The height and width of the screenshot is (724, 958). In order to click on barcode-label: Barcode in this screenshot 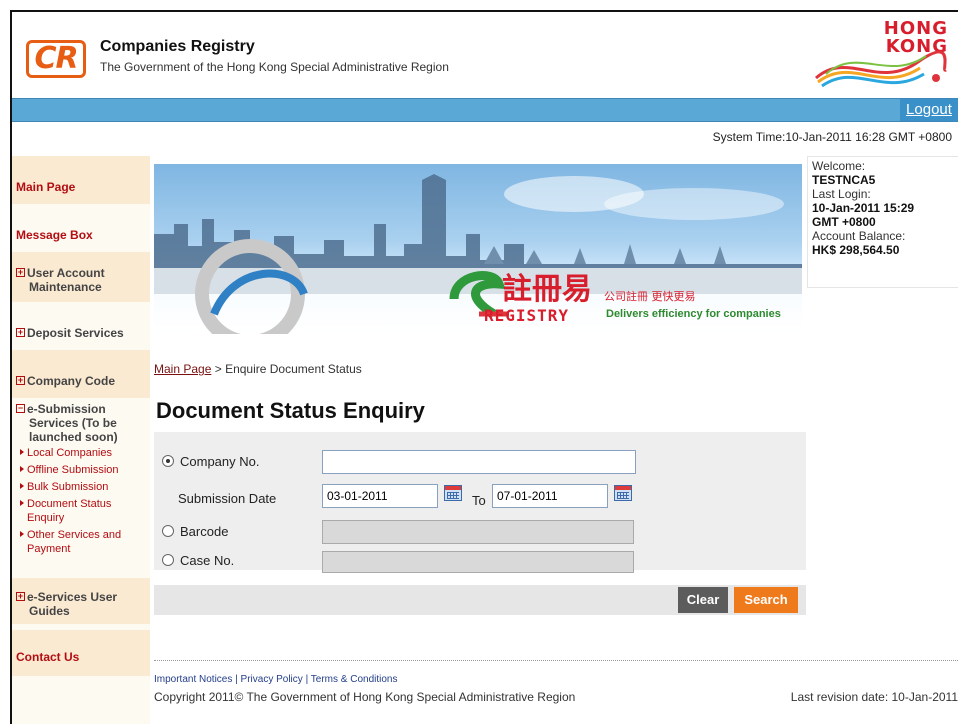, I will do `click(204, 531)`.